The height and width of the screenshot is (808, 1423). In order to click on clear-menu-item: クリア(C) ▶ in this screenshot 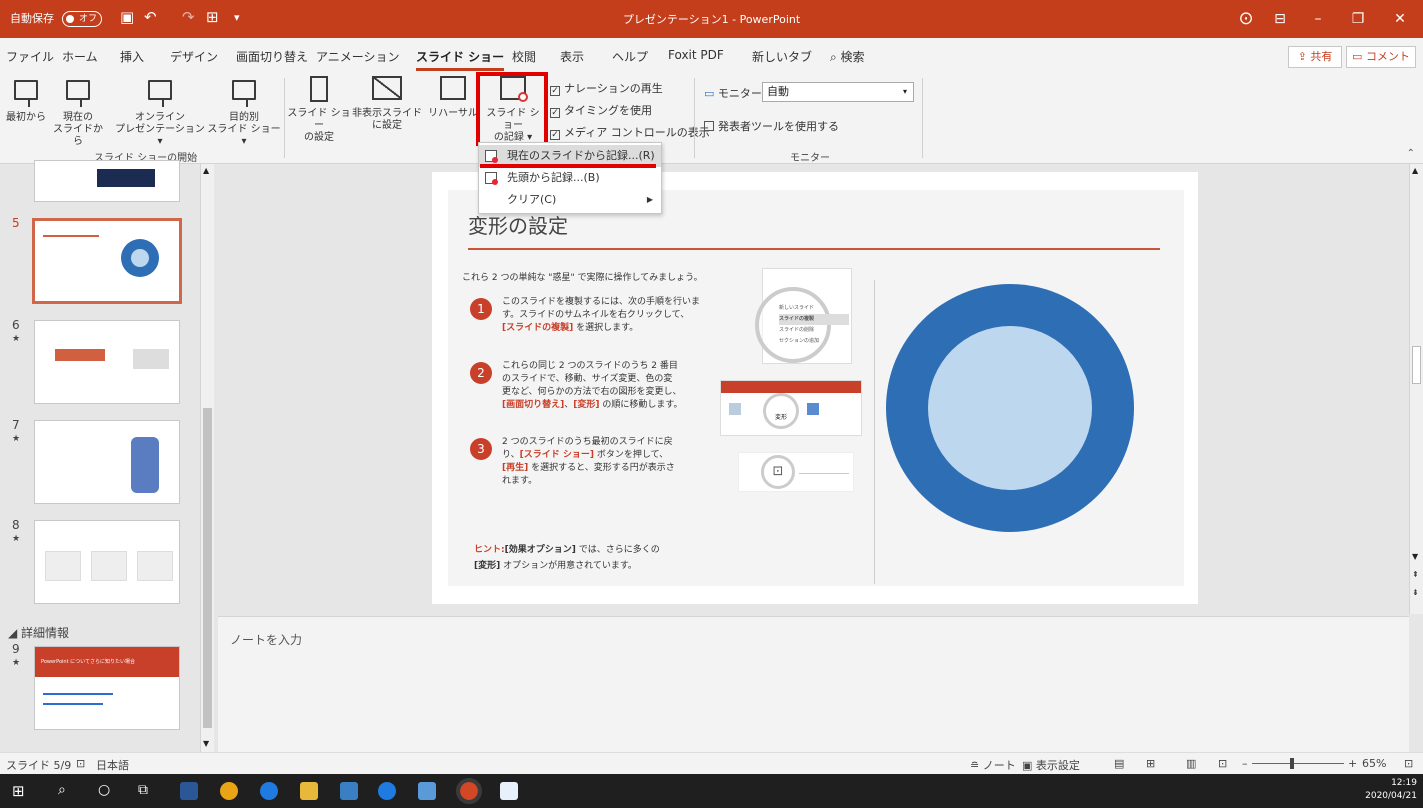, I will do `click(570, 200)`.